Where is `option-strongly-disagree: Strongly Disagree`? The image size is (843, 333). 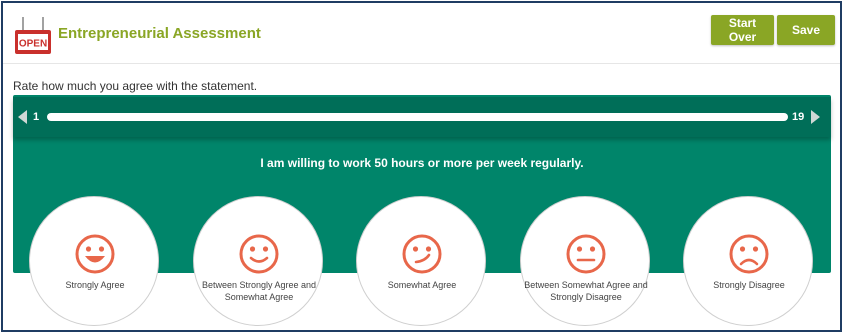
option-strongly-disagree: Strongly Disagree is located at coordinates (748, 261).